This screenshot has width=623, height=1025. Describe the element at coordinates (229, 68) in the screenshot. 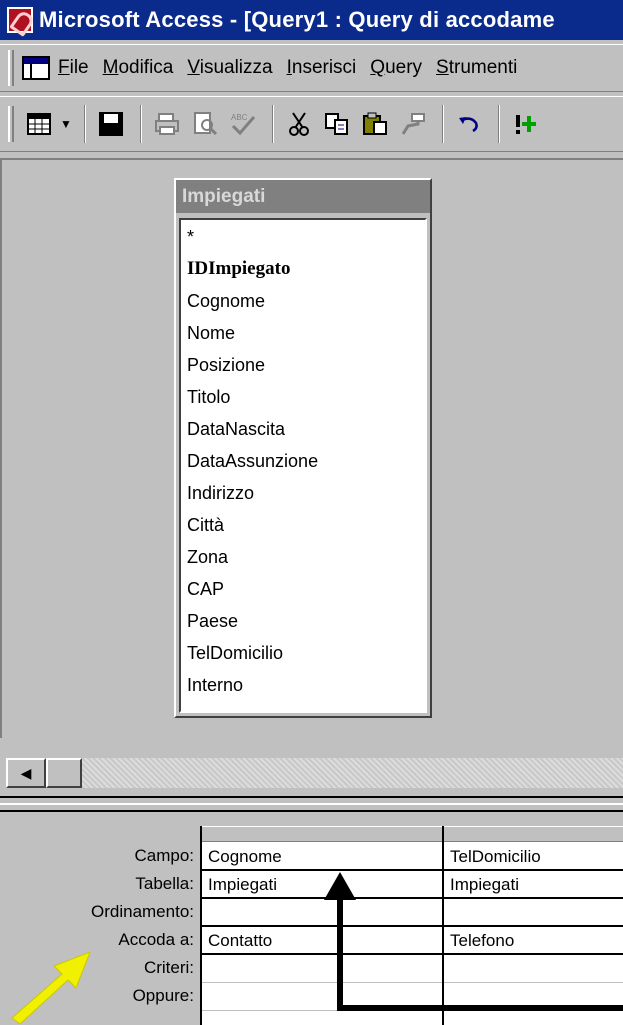

I see `menu-visualizza: Visualizza` at that location.